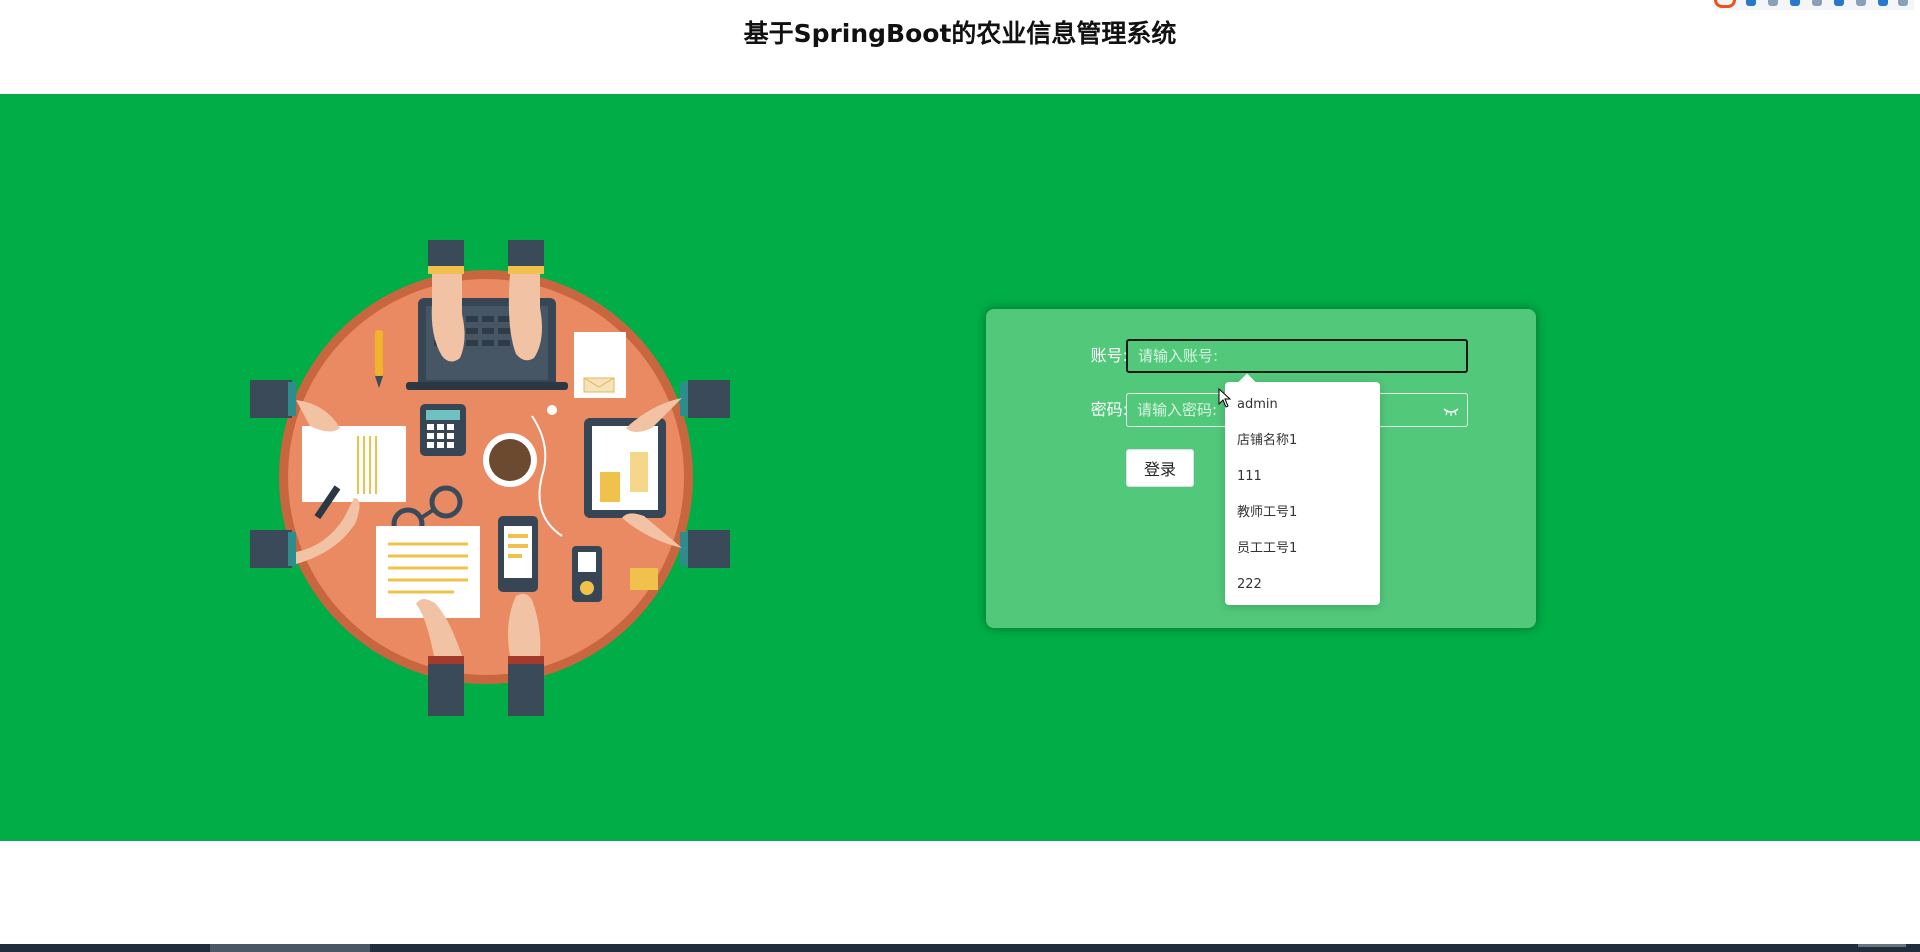 The image size is (1920, 952). What do you see at coordinates (1795, 3) in the screenshot?
I see `mic-icon` at bounding box center [1795, 3].